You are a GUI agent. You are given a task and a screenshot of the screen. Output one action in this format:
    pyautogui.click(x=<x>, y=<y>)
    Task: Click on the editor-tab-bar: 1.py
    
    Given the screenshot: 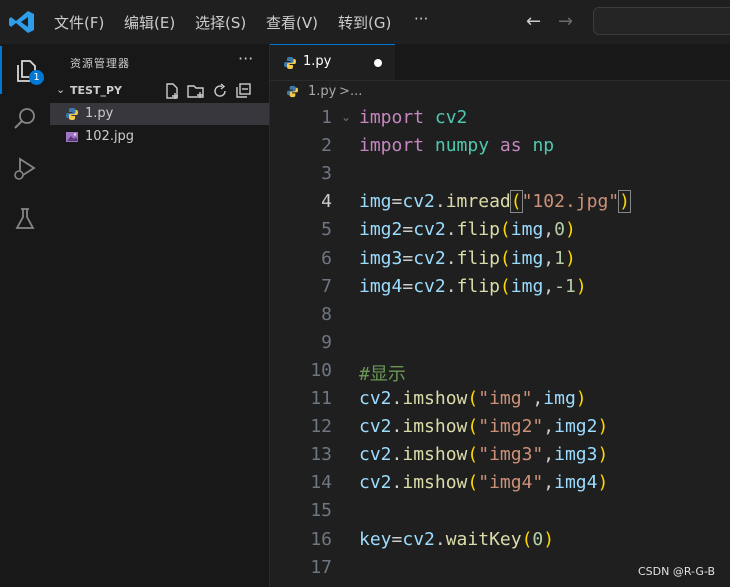 What is the action you would take?
    pyautogui.click(x=500, y=62)
    